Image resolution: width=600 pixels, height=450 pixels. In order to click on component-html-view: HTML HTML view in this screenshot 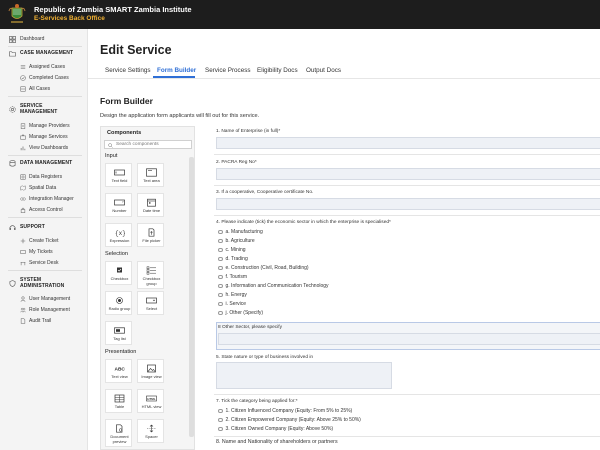, I will do `click(150, 401)`.